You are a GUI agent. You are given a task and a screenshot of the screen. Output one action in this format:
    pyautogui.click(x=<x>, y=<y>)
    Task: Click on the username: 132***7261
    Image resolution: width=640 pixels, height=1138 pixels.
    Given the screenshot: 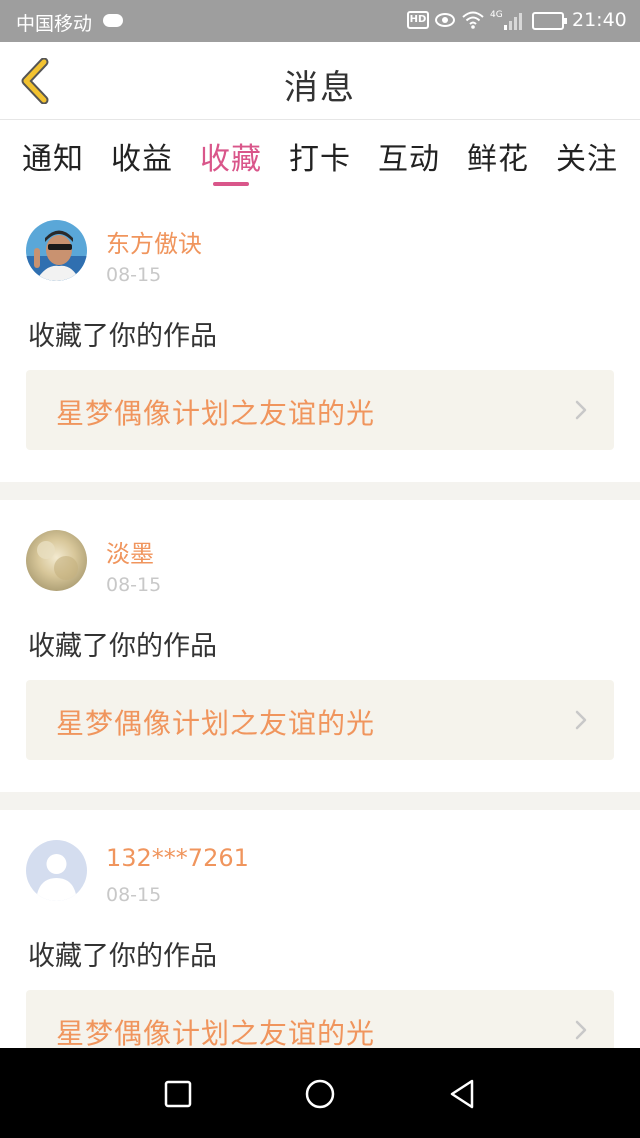 What is the action you would take?
    pyautogui.click(x=177, y=858)
    